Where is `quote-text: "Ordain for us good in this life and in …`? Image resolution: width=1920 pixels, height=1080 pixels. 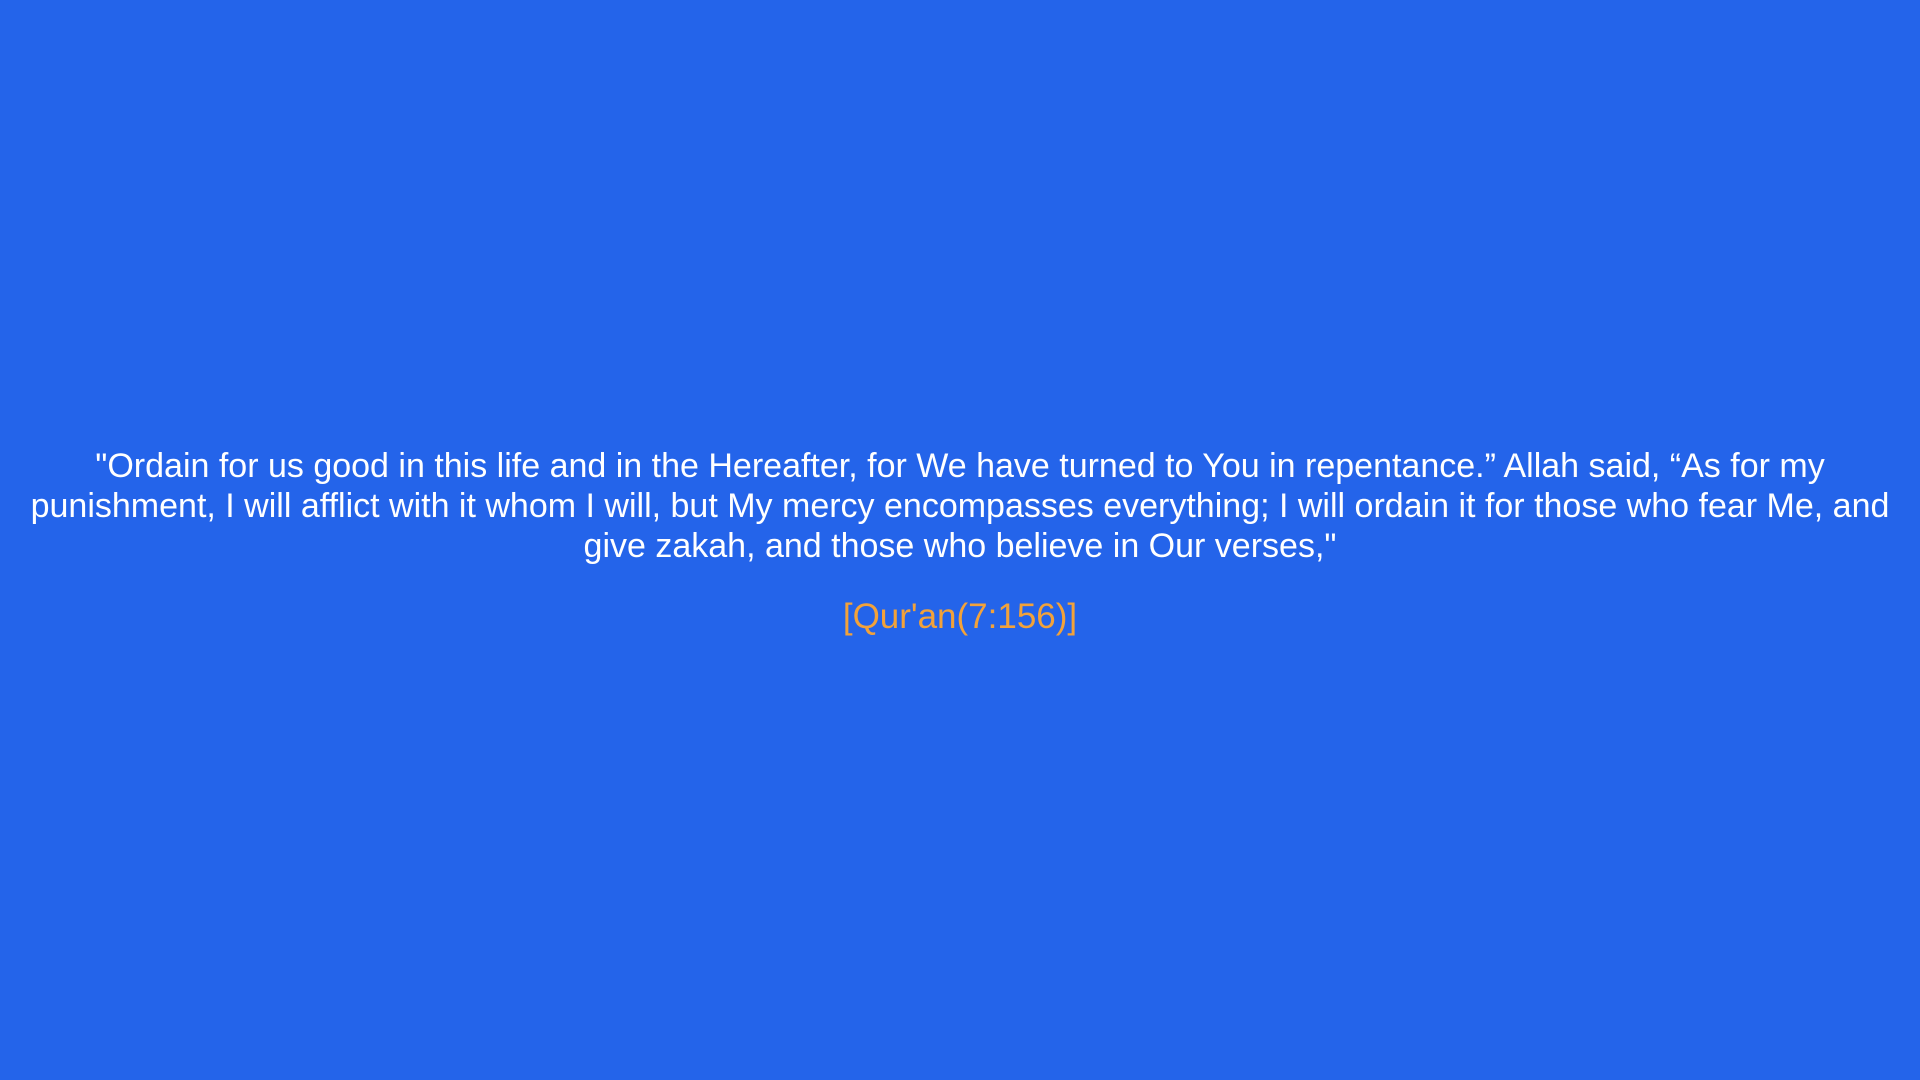 quote-text: "Ordain for us good in this life and in … is located at coordinates (960, 505).